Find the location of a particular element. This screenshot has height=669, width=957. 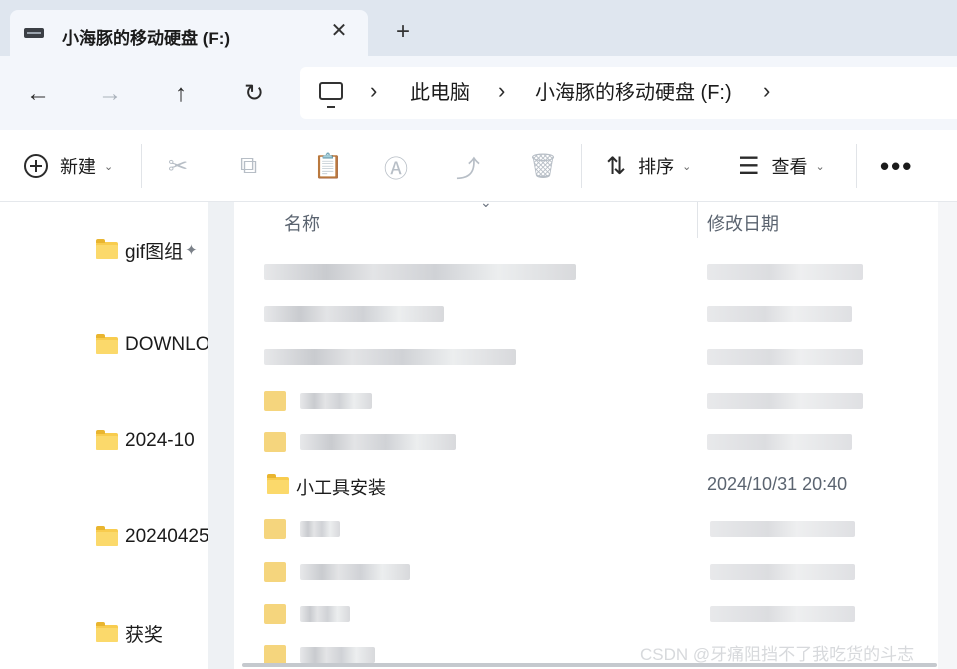

sidebar-item-downloads: DOWNLO is located at coordinates (152, 345).